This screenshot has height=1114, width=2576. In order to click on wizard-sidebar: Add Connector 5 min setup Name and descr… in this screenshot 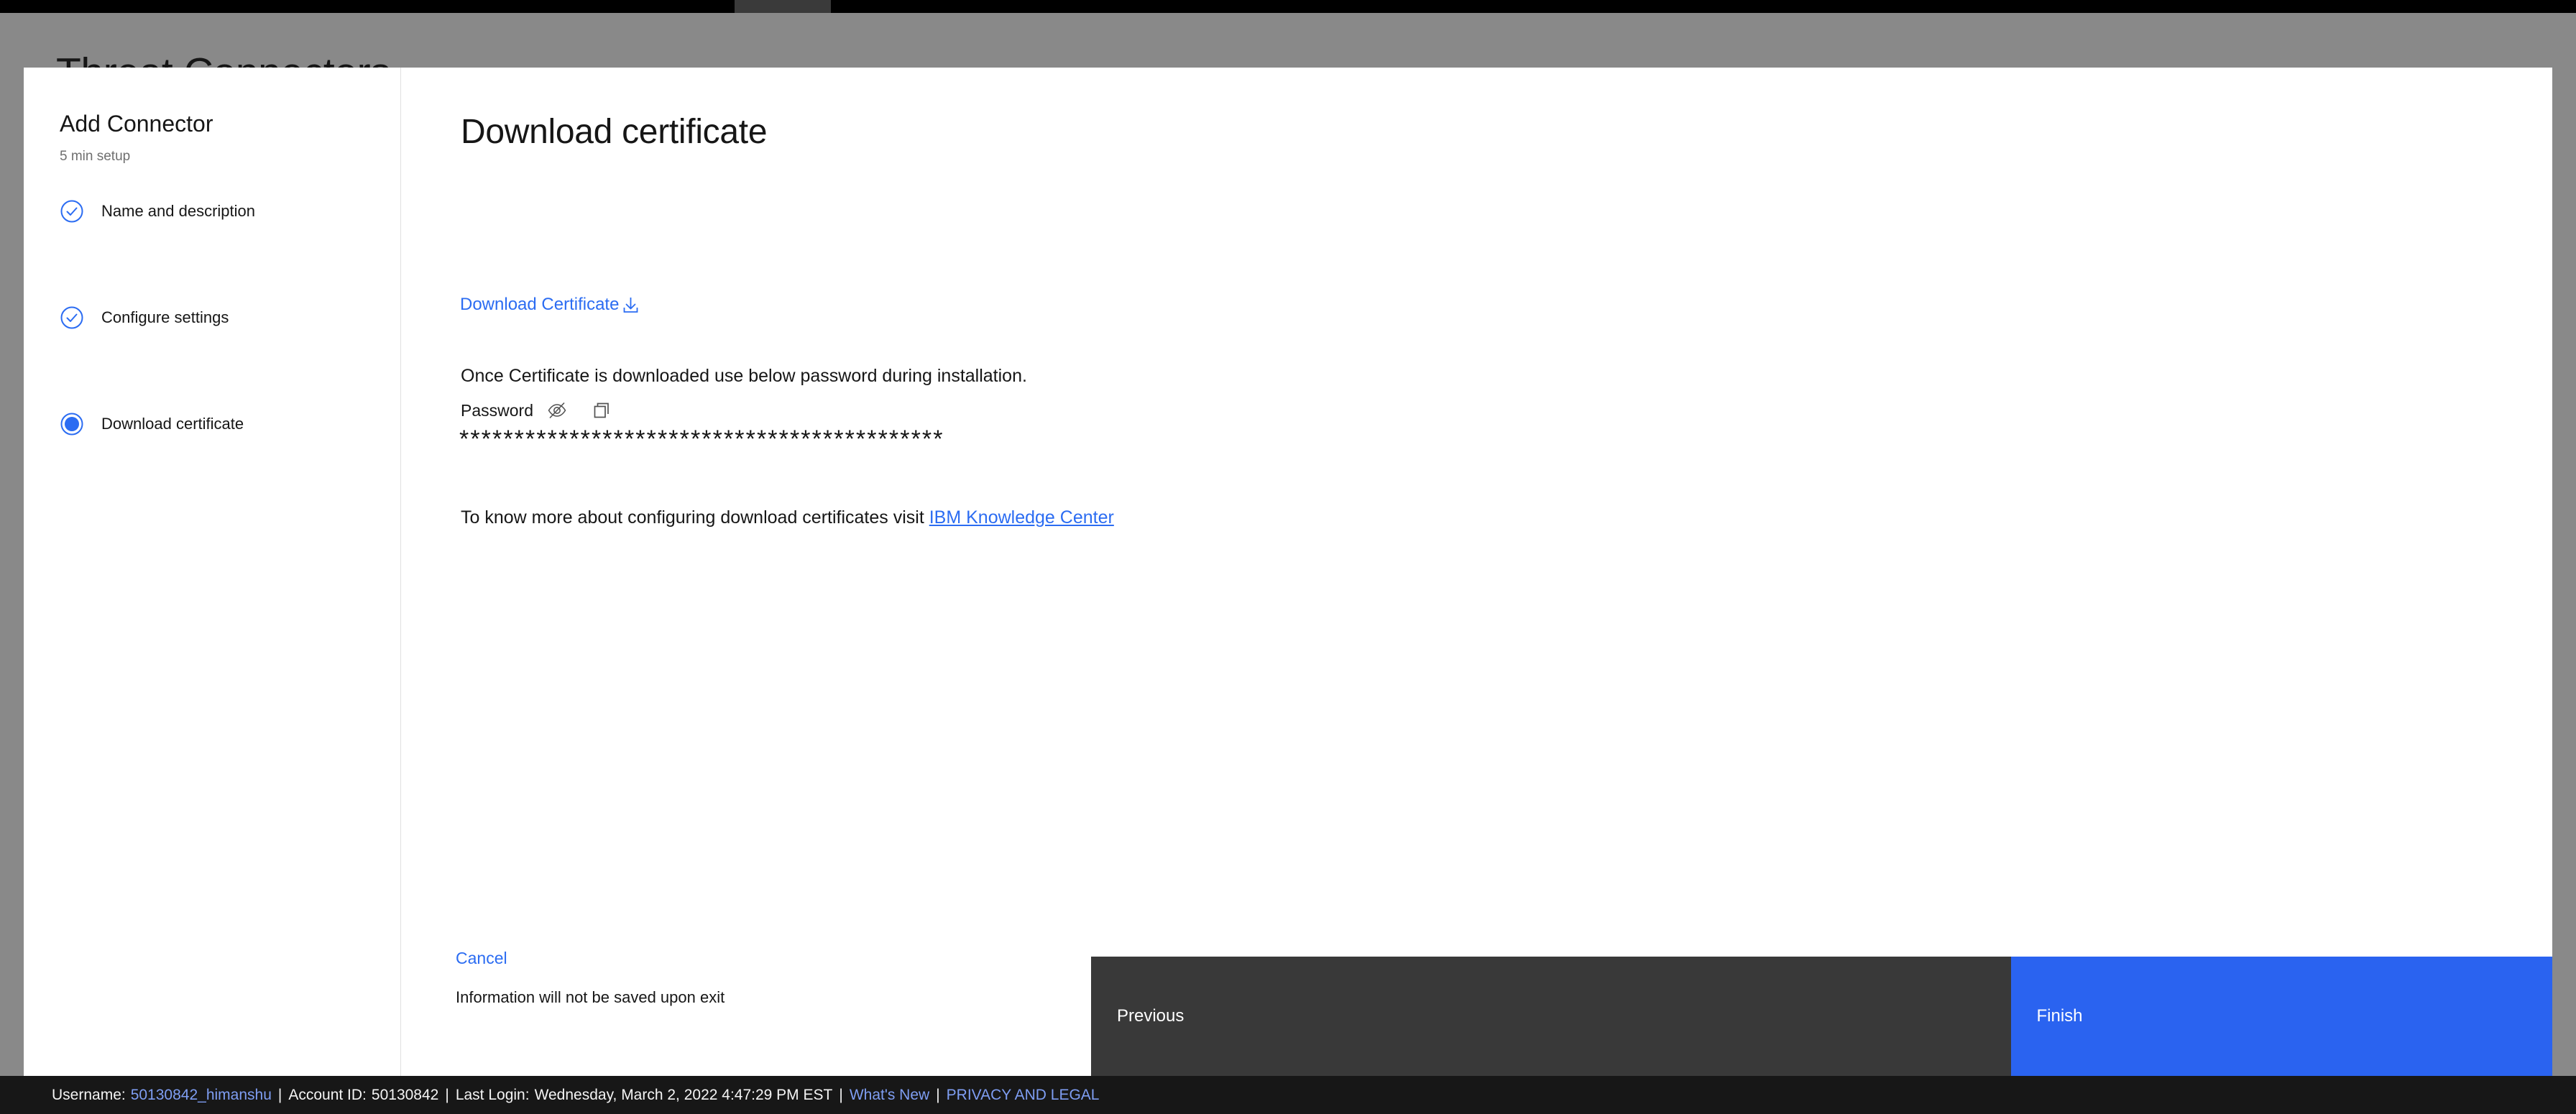, I will do `click(212, 572)`.